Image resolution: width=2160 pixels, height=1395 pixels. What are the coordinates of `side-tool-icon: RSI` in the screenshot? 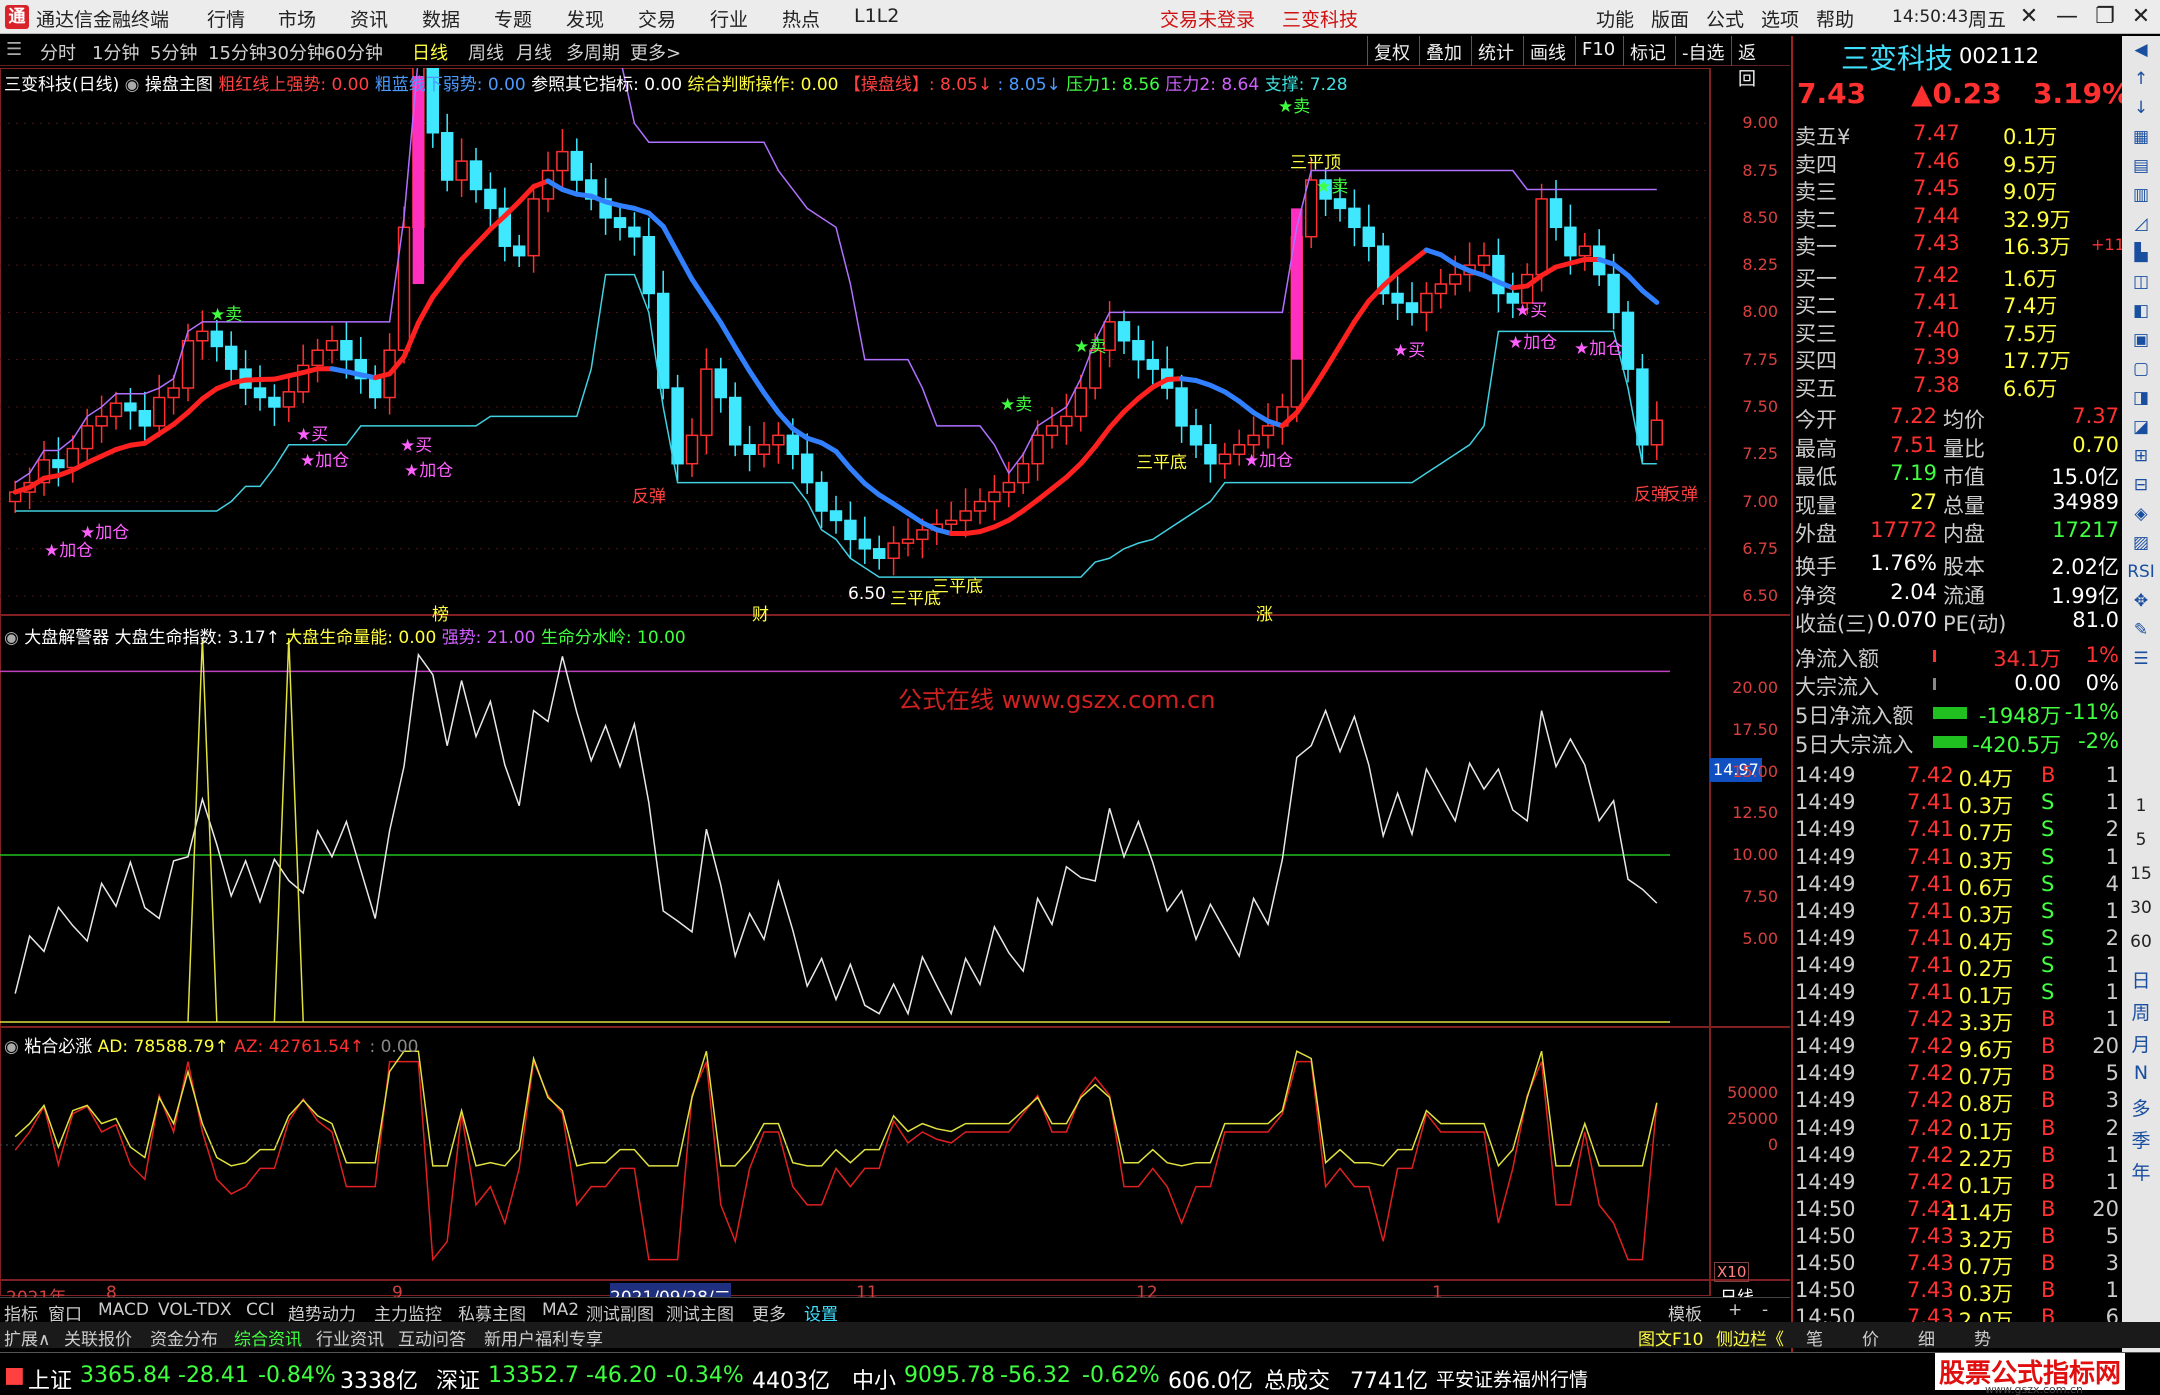 It's located at (2141, 572).